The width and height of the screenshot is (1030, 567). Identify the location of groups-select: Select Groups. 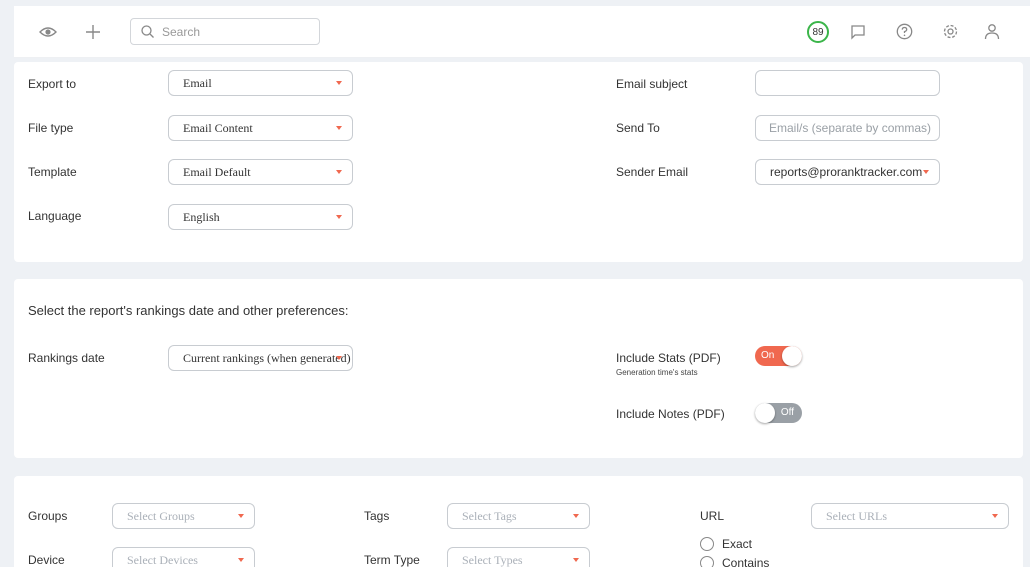
(183, 516).